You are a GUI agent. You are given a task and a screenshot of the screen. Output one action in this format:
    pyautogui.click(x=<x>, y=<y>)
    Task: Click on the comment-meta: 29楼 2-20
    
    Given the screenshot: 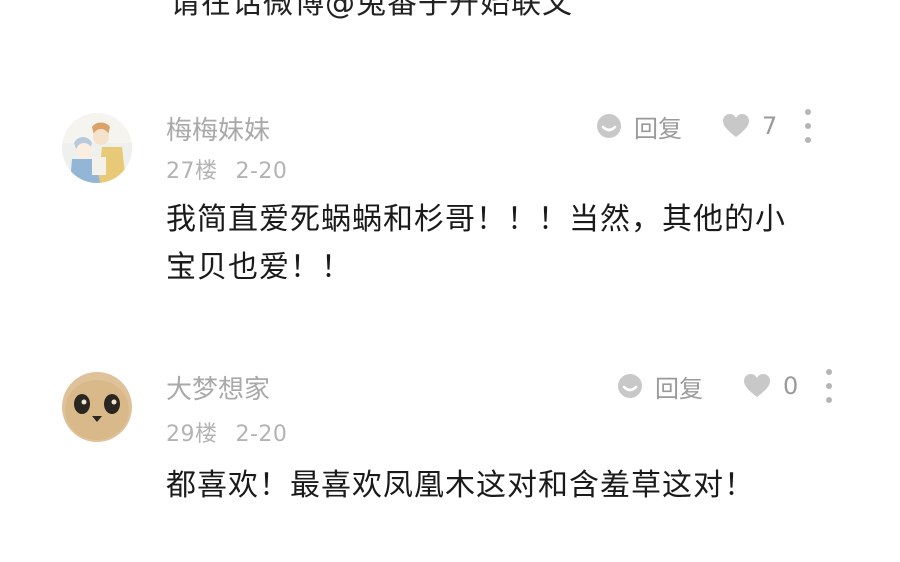 What is the action you would take?
    pyautogui.click(x=226, y=432)
    